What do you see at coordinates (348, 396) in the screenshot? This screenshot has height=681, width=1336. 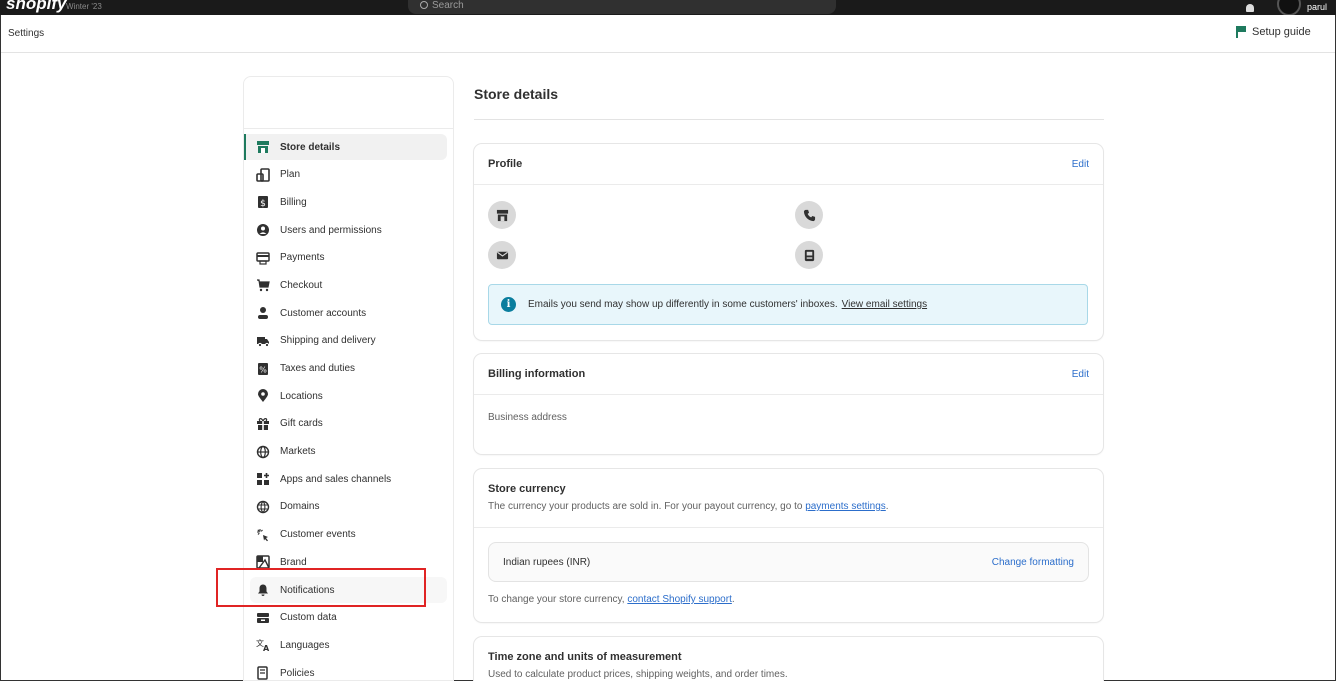 I see `sidebar-item-locations: Locations` at bounding box center [348, 396].